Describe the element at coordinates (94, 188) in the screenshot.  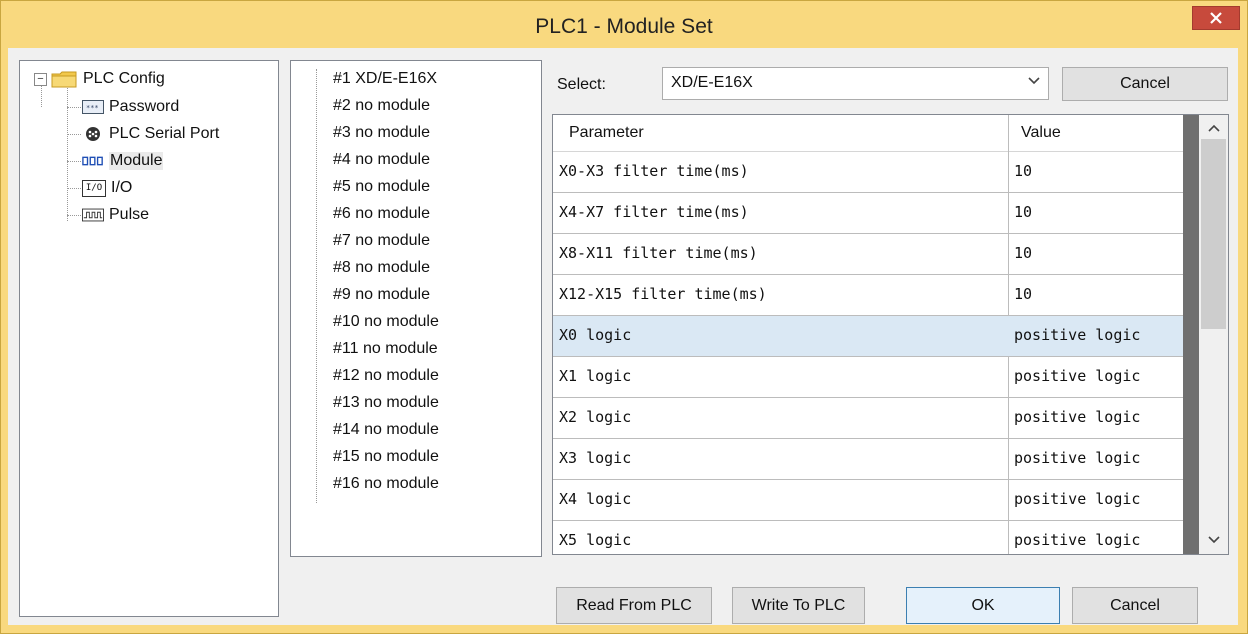
I see `io-icon: I/O` at that location.